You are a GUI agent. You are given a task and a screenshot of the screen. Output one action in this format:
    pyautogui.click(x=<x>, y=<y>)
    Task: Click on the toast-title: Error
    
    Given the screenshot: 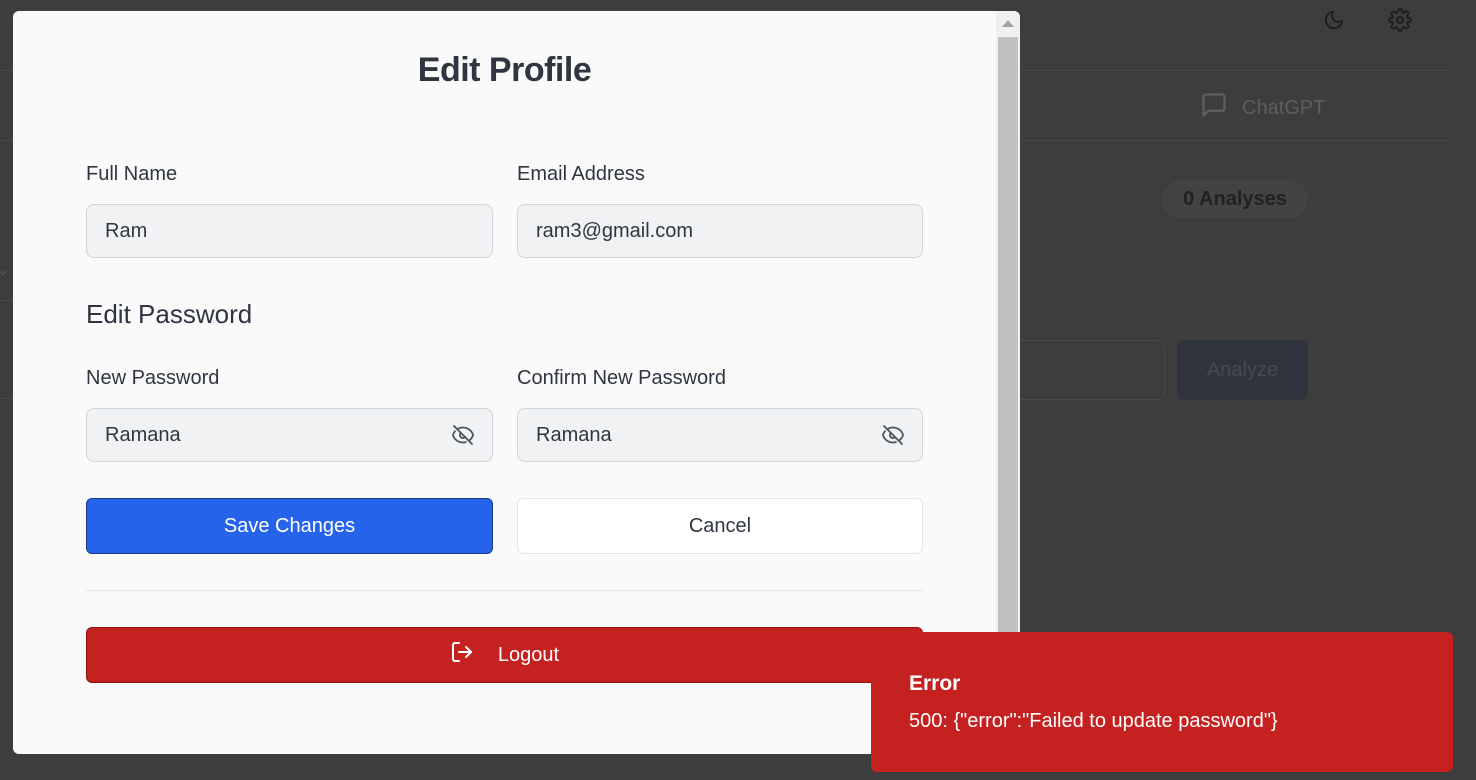 What is the action you would take?
    pyautogui.click(x=935, y=683)
    